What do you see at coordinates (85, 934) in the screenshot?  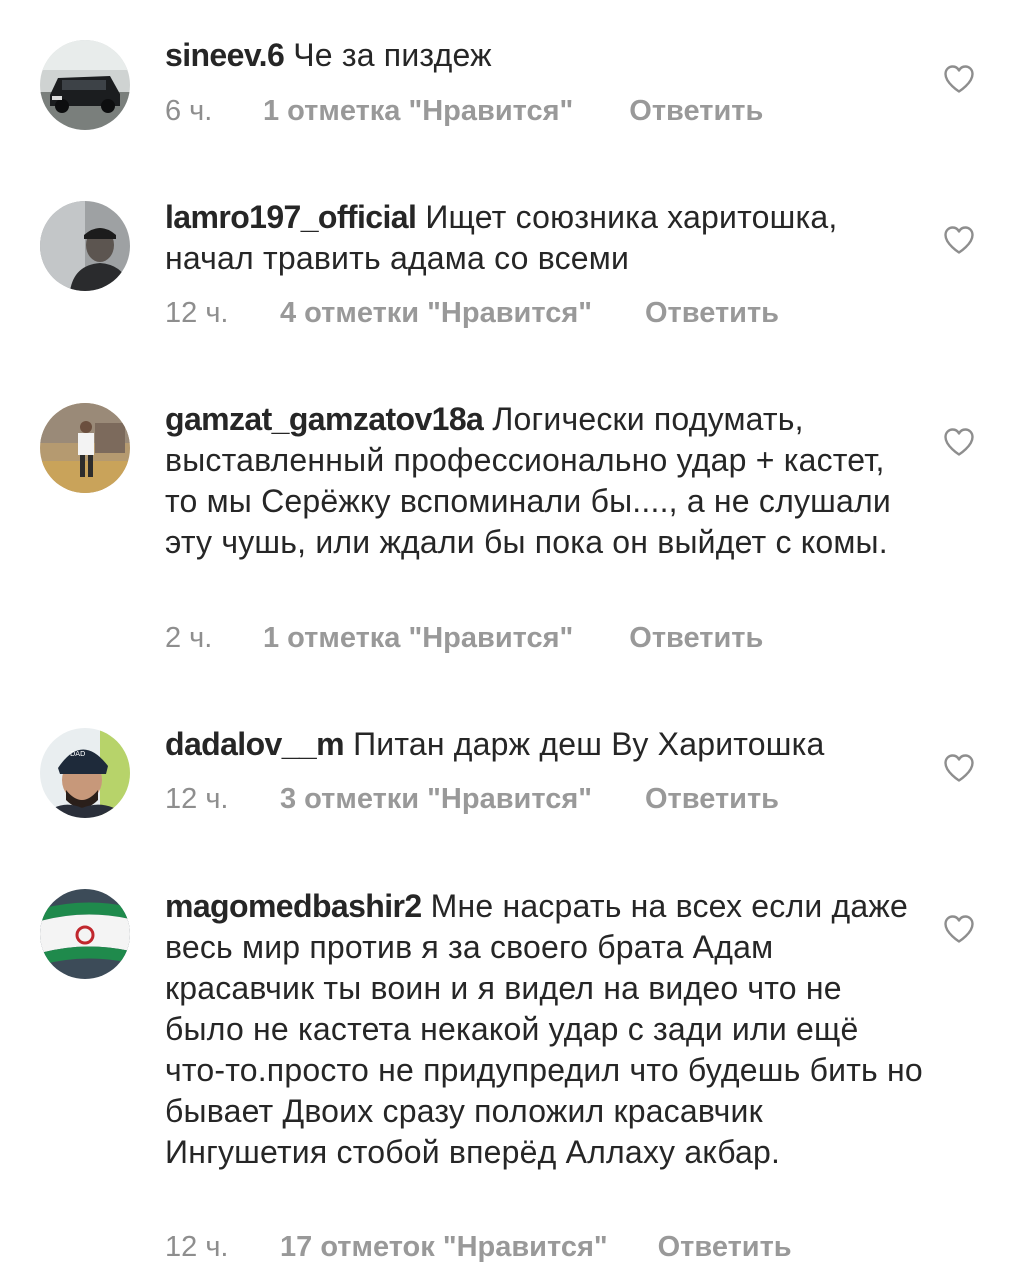 I see `flag-avatar-icon` at bounding box center [85, 934].